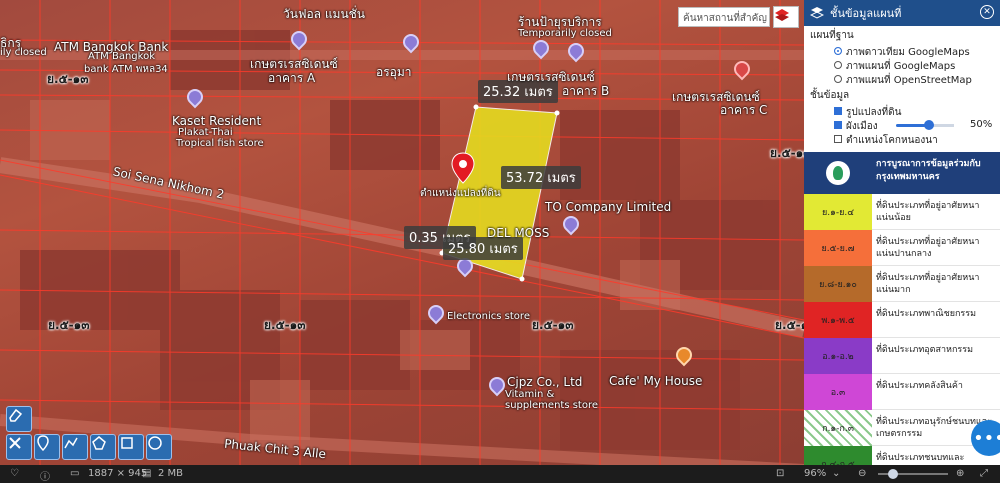 The image size is (1000, 483). I want to click on map-label: วันฟอล แมนชั่น, so click(324, 14).